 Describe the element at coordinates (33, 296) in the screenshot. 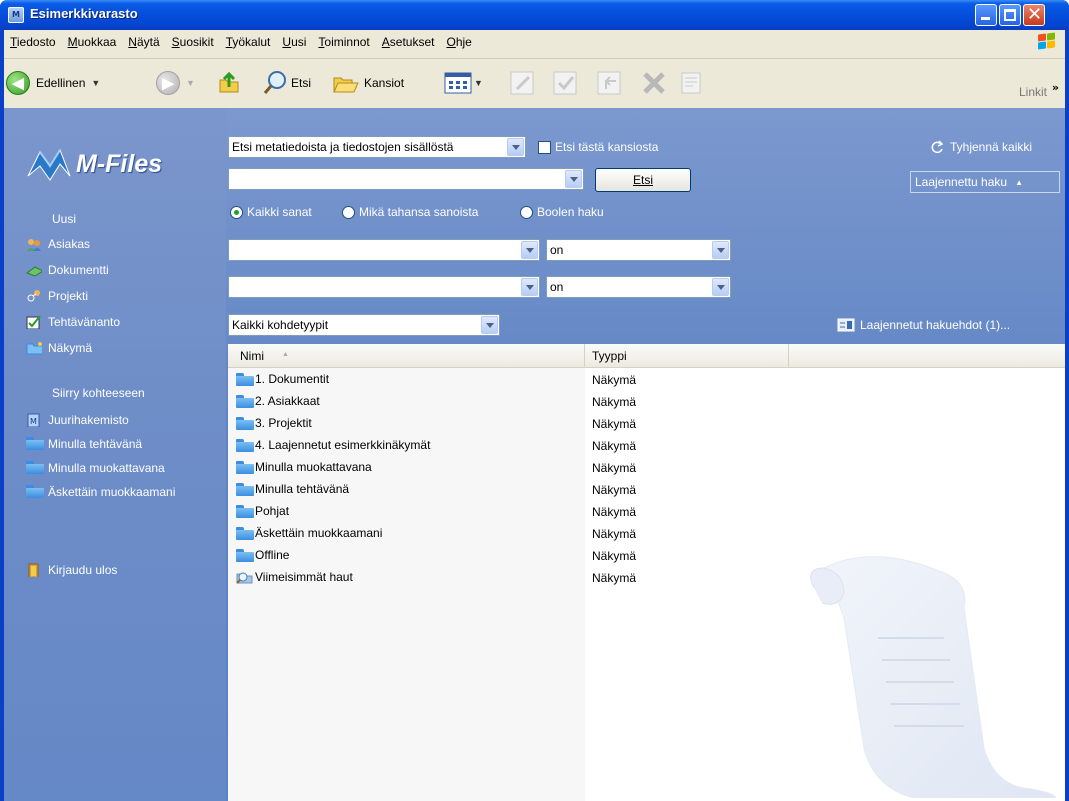

I see `project-icon` at that location.